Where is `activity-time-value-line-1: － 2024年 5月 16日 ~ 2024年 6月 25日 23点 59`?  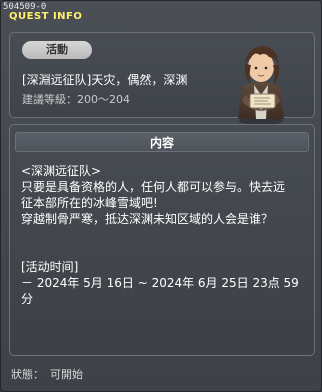 activity-time-value-line-1: － 2024年 5月 16日 ~ 2024年 6月 25日 23点 59 is located at coordinates (160, 283).